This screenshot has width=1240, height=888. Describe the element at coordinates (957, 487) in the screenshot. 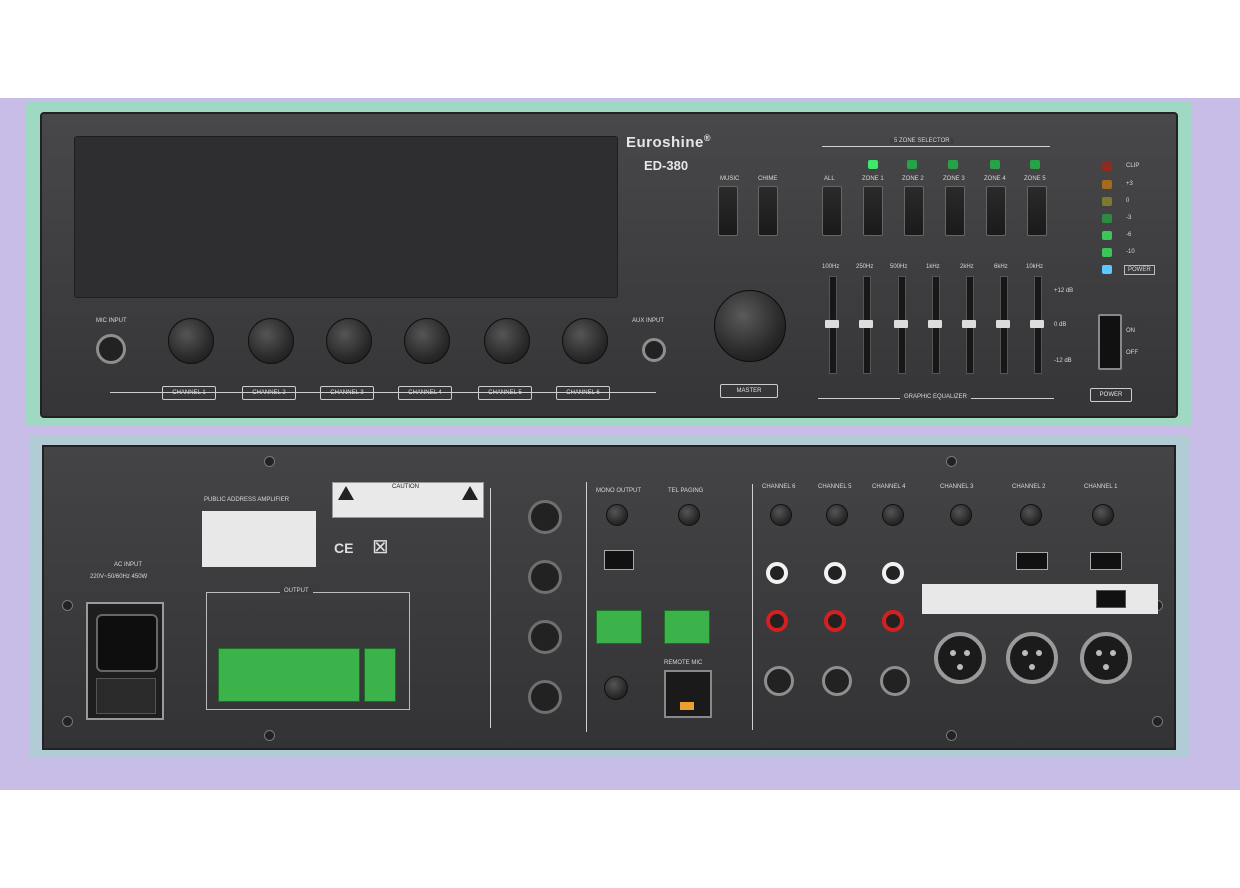

I see `rear-channel-3-label: CHANNEL 3` at that location.